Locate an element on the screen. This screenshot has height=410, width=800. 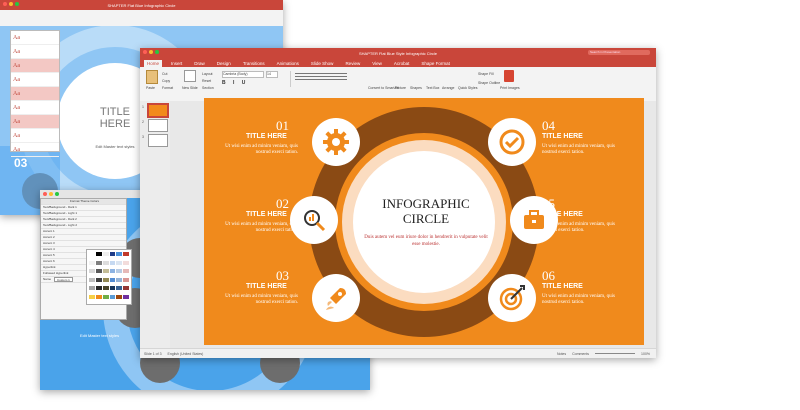
text-box-button: Text Box is located at coordinates (432, 88).